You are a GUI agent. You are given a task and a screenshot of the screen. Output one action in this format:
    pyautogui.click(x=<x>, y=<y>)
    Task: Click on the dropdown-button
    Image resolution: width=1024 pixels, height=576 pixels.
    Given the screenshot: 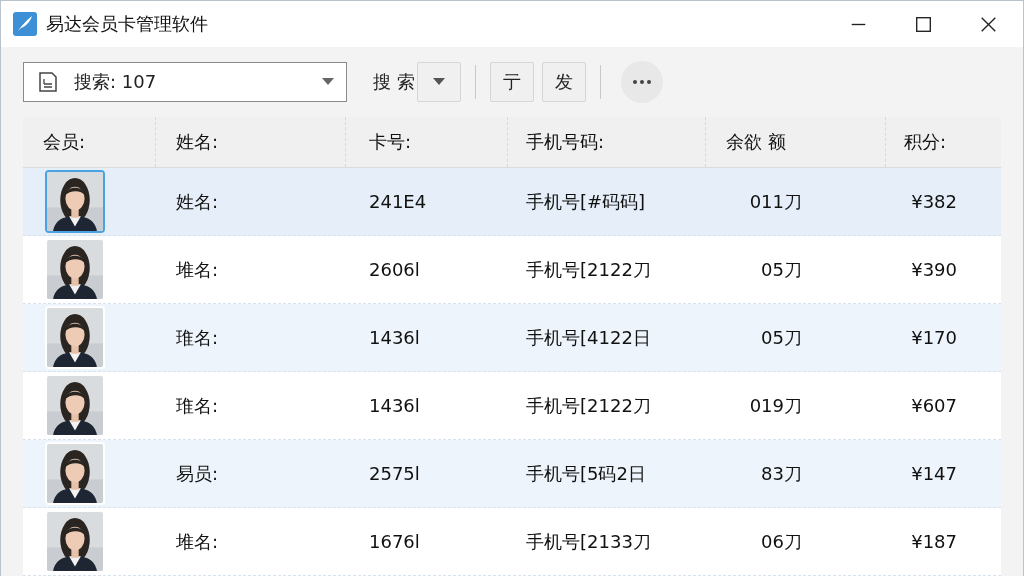 What is the action you would take?
    pyautogui.click(x=438, y=82)
    